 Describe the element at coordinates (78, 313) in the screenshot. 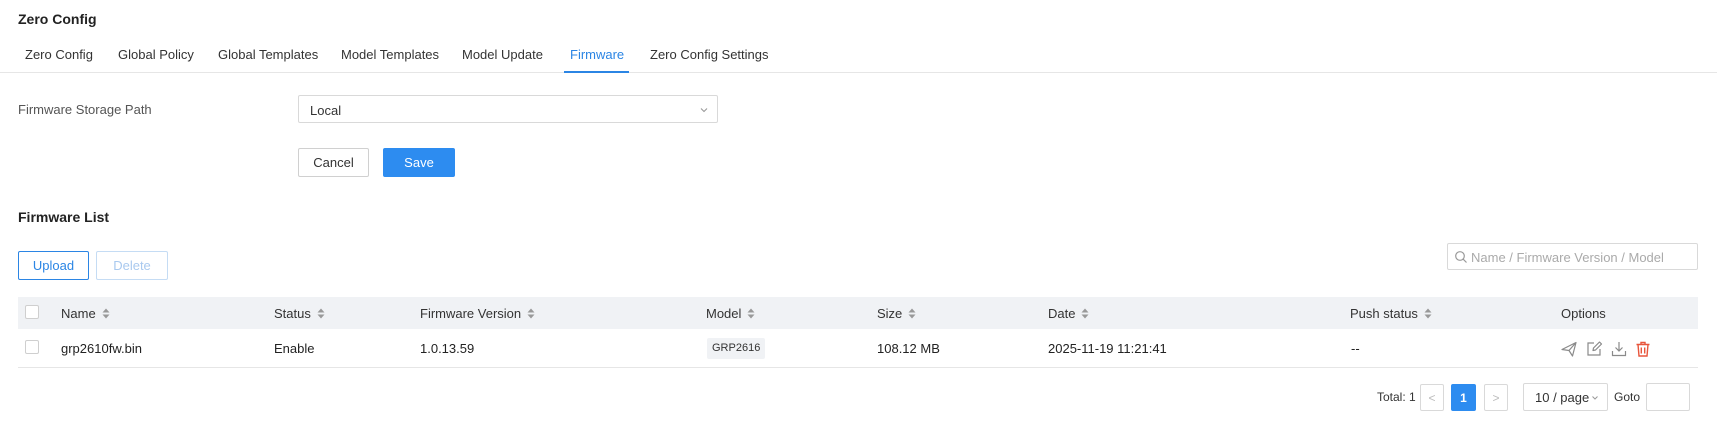

I see `column-header-label: Name` at that location.